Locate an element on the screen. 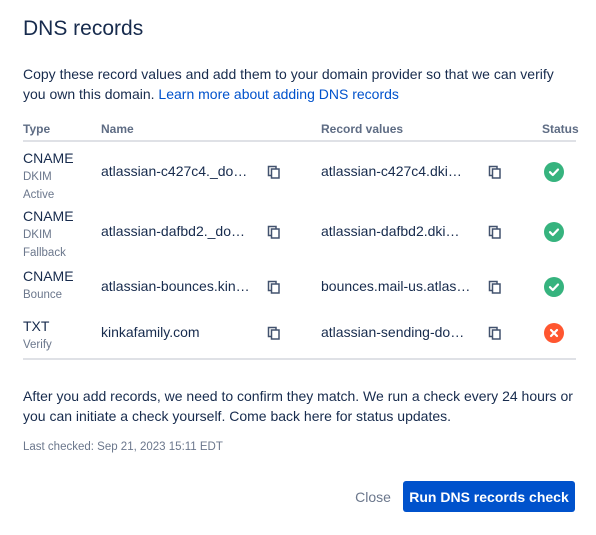 This screenshot has width=596, height=535. record-state: Fallback is located at coordinates (44, 253).